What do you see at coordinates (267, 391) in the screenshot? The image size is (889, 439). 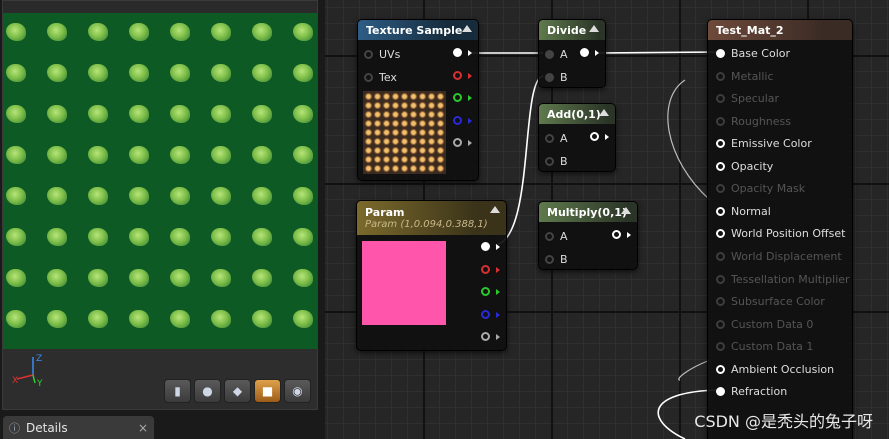 I see `cube-preview-button: ■` at bounding box center [267, 391].